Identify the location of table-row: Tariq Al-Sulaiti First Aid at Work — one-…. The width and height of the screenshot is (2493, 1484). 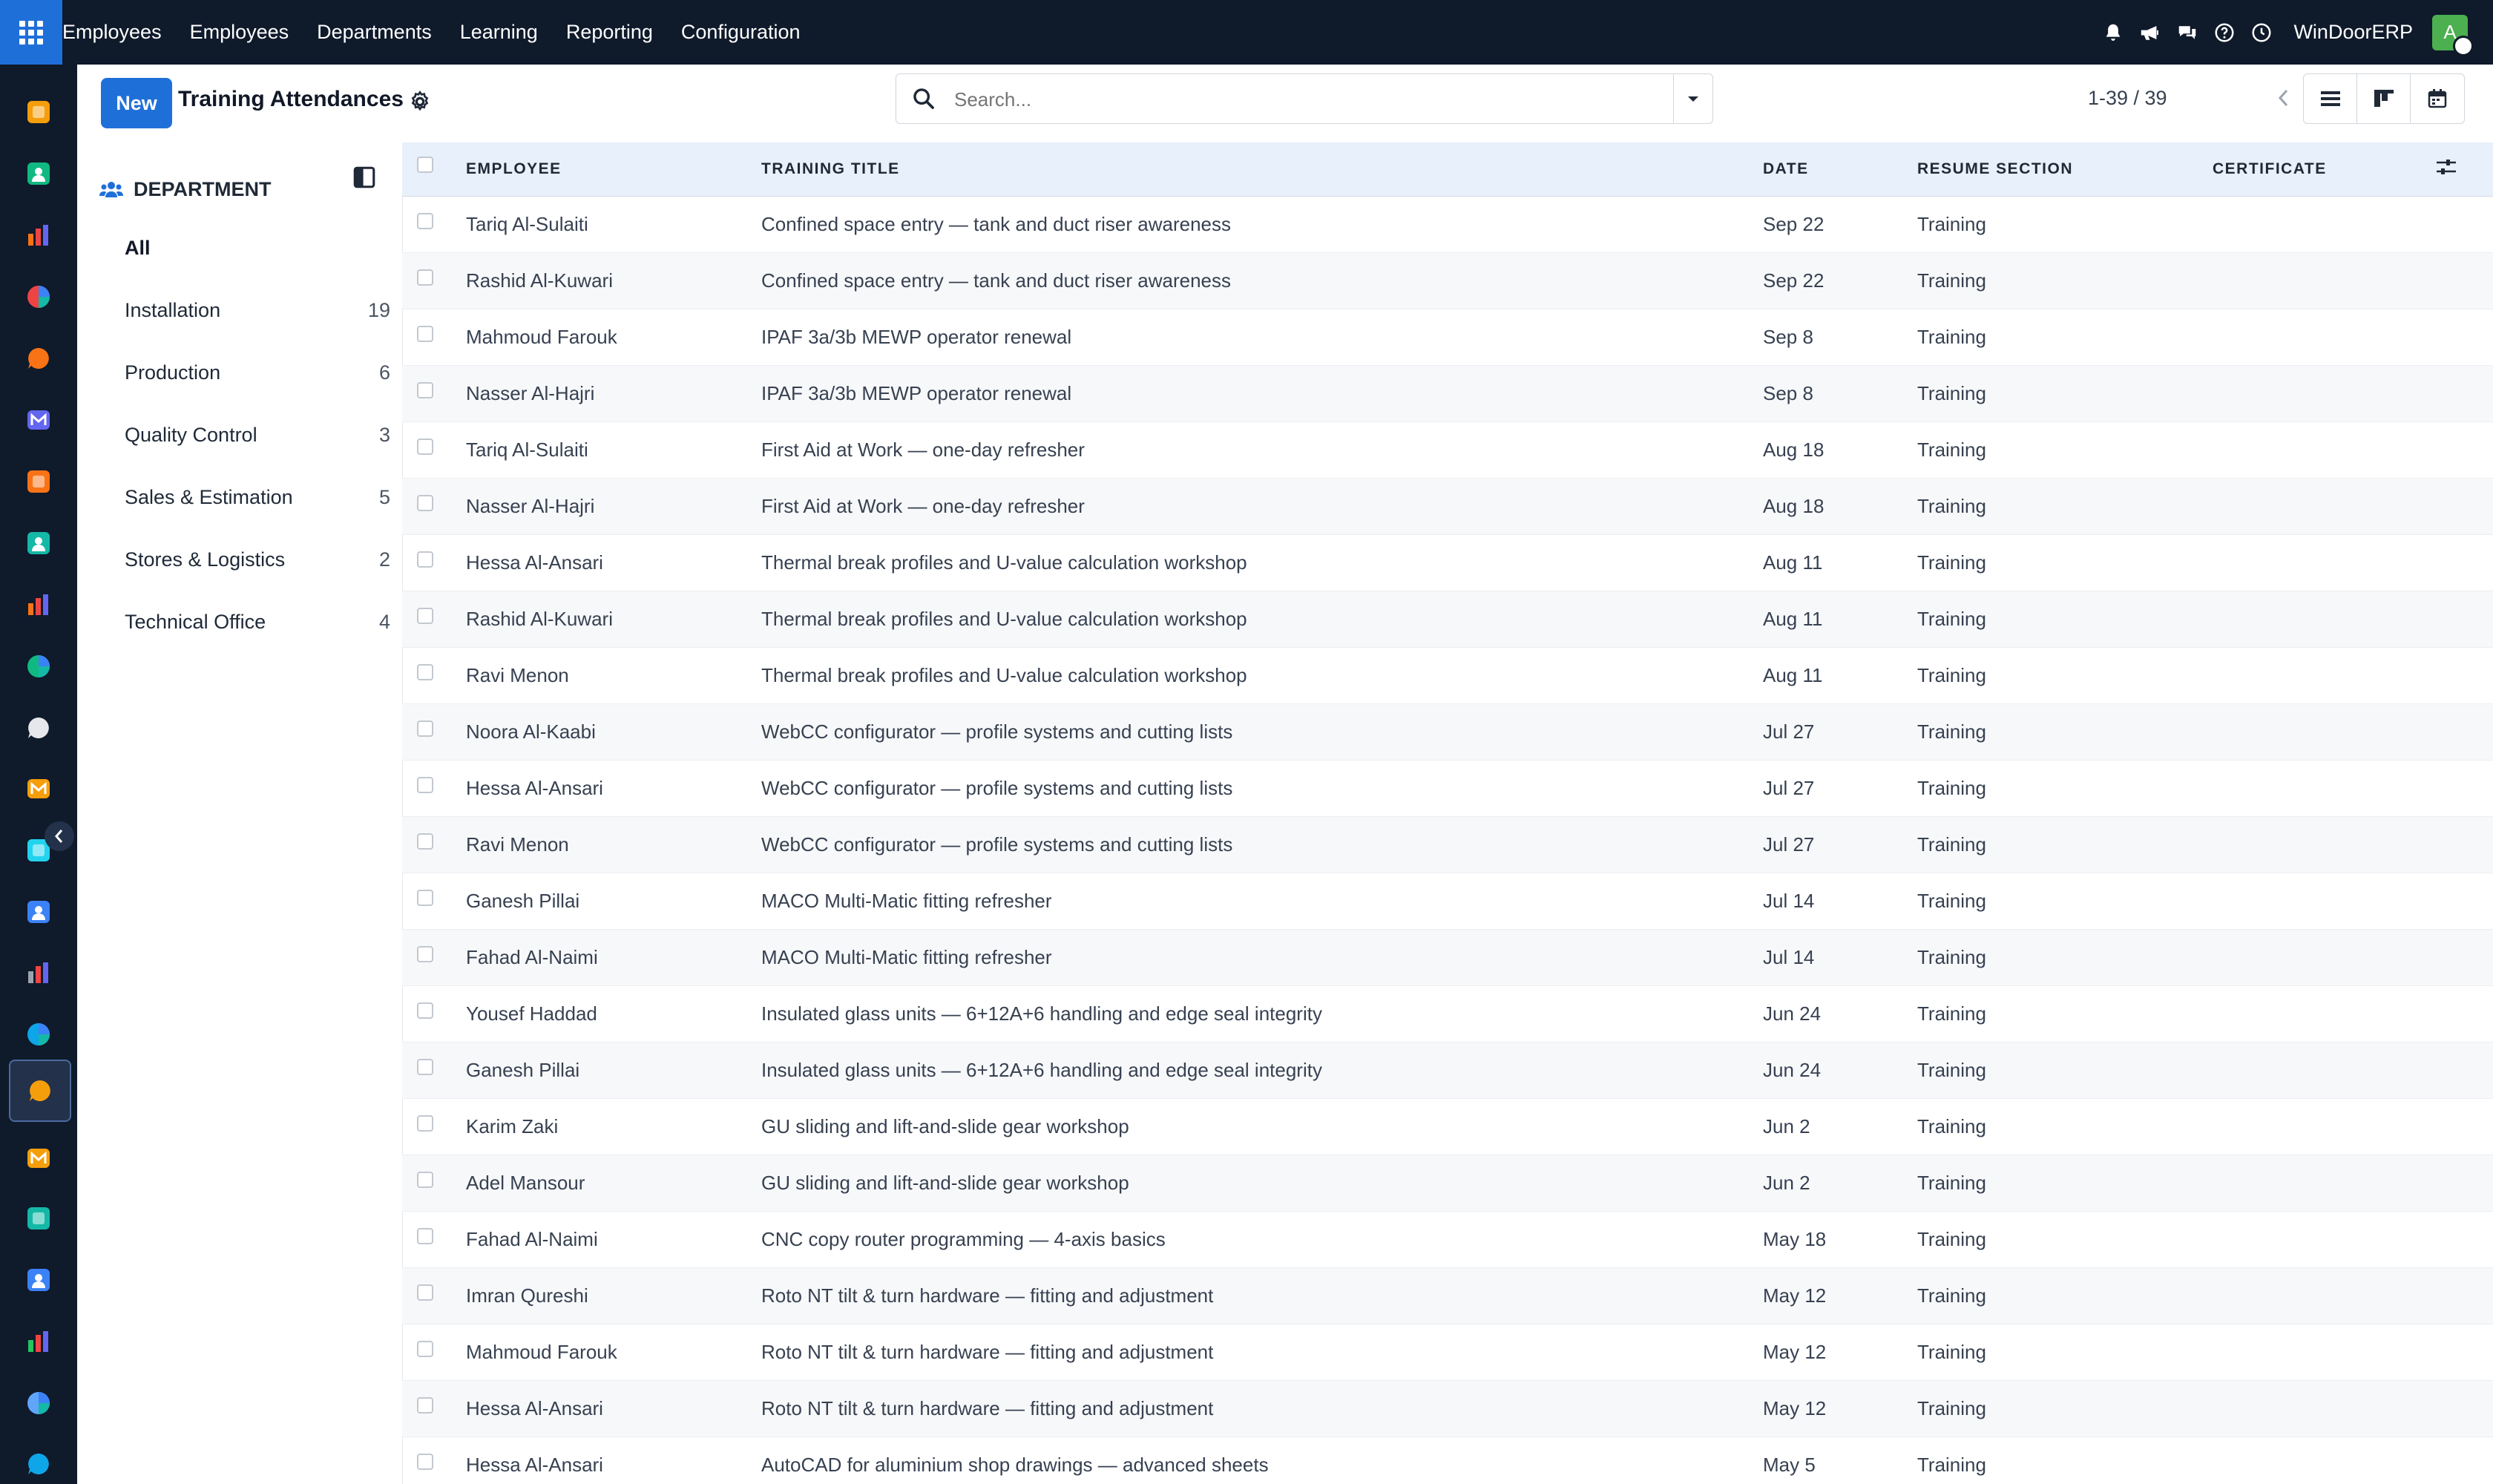
(1447, 450).